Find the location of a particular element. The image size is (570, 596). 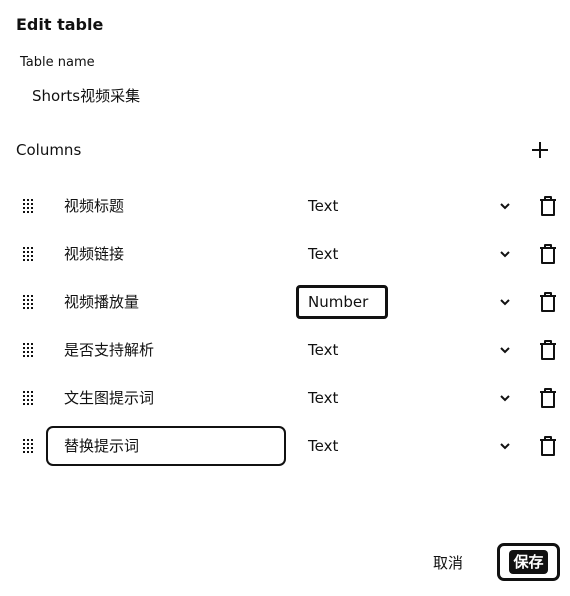

column-name-field: 视频播放量 is located at coordinates (166, 302).